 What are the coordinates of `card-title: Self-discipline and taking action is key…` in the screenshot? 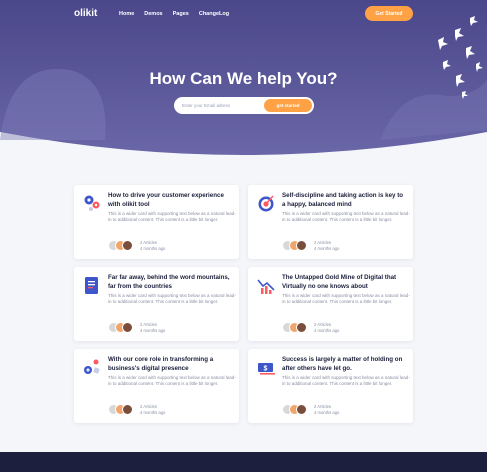 It's located at (345, 200).